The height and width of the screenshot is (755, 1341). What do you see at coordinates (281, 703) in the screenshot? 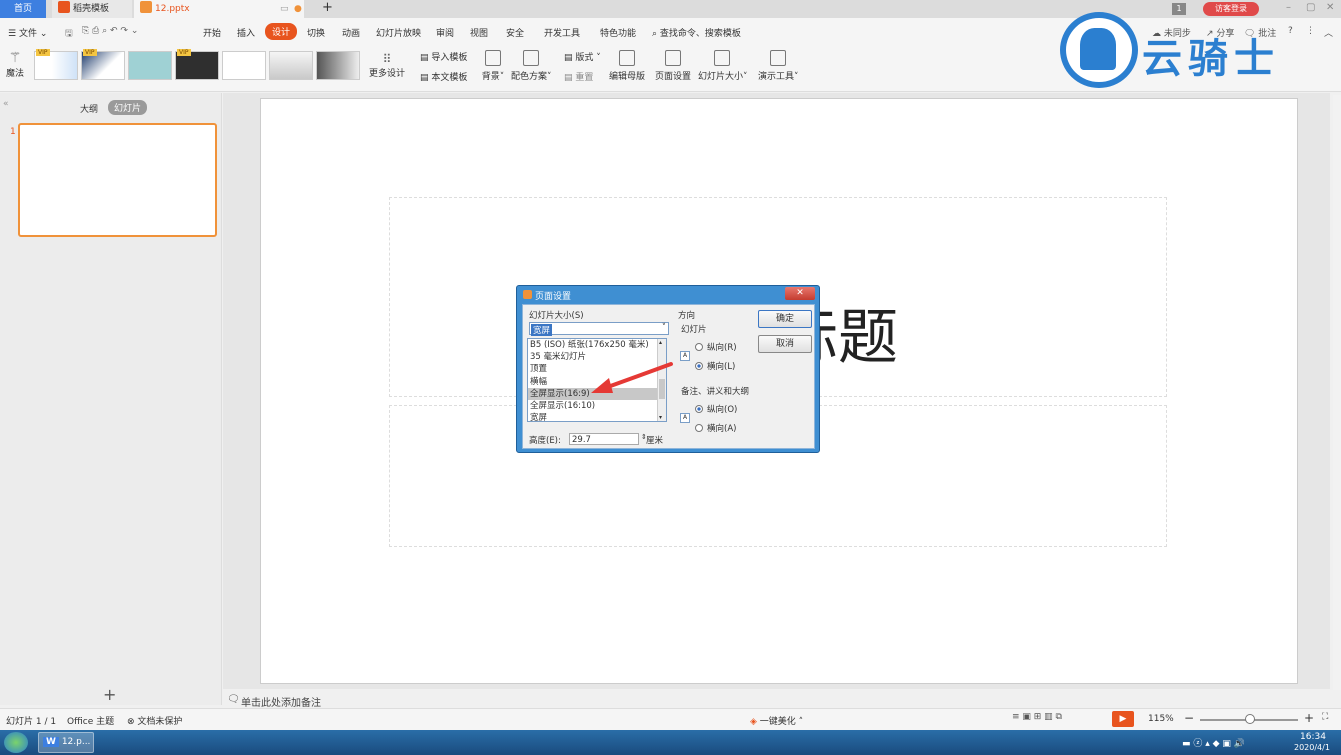
I see `notes-placeholder: 单击此处添加备注` at bounding box center [281, 703].